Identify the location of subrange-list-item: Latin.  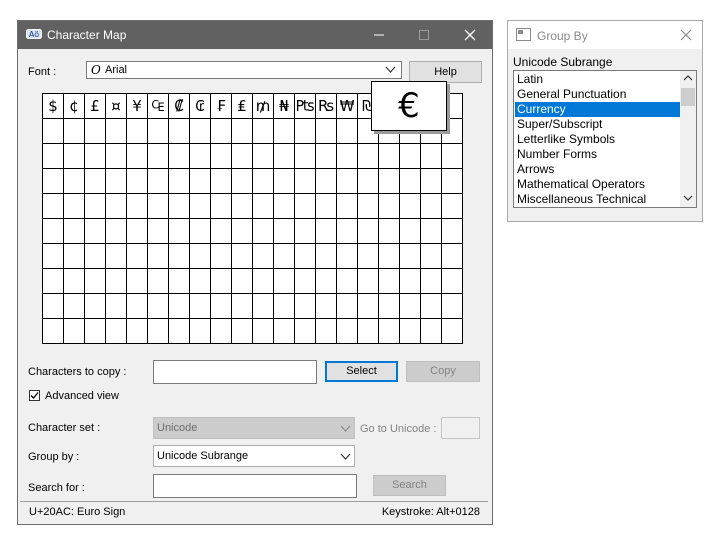
(597, 79).